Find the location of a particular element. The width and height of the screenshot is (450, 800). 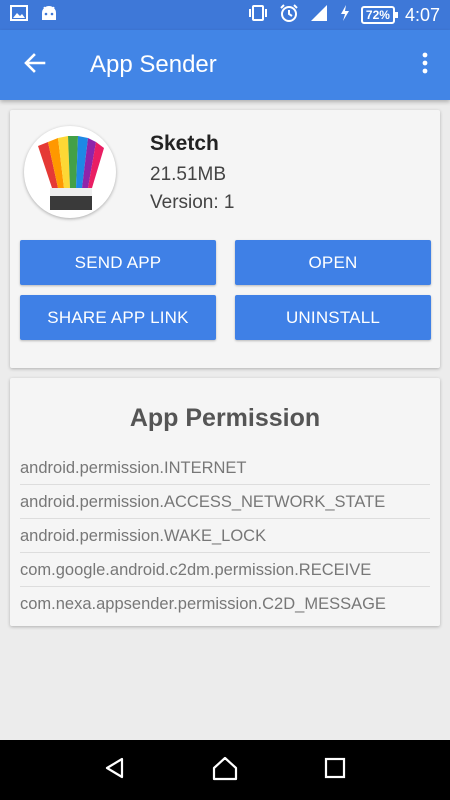

nav-back-button is located at coordinates (115, 770).